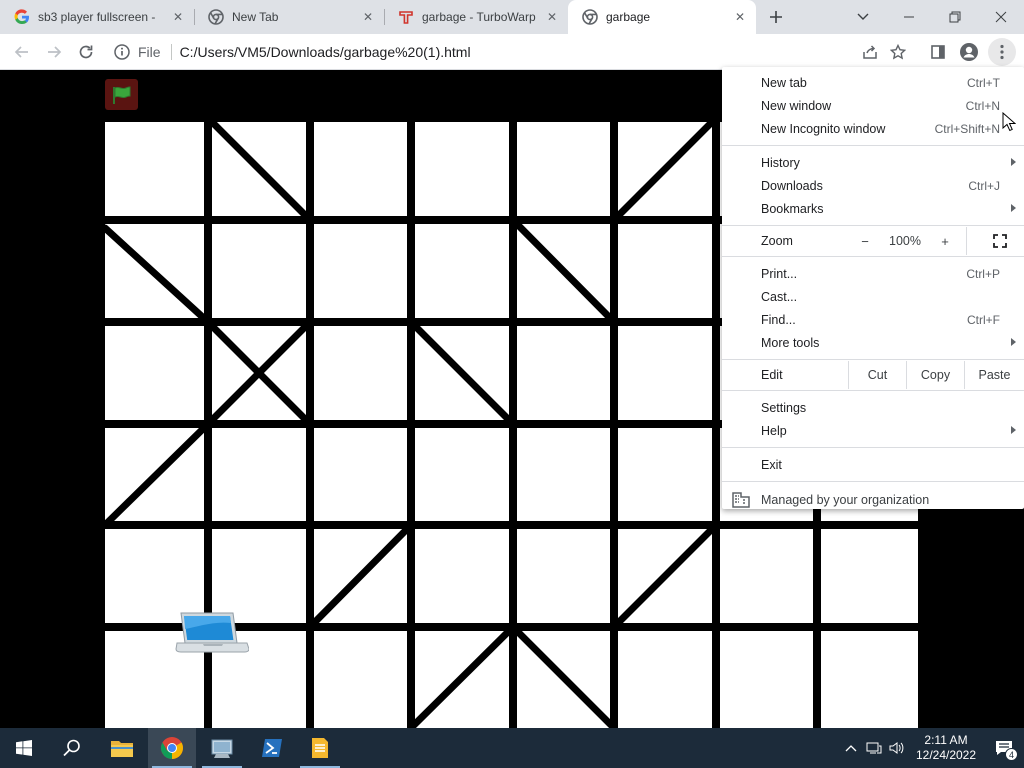 This screenshot has width=1024, height=768. I want to click on menu-item-history: History, so click(873, 162).